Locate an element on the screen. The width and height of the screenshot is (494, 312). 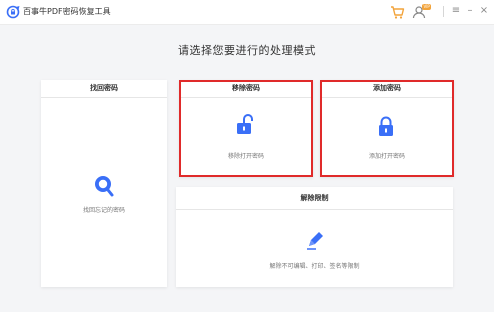
vip-badge: VIP is located at coordinates (427, 7).